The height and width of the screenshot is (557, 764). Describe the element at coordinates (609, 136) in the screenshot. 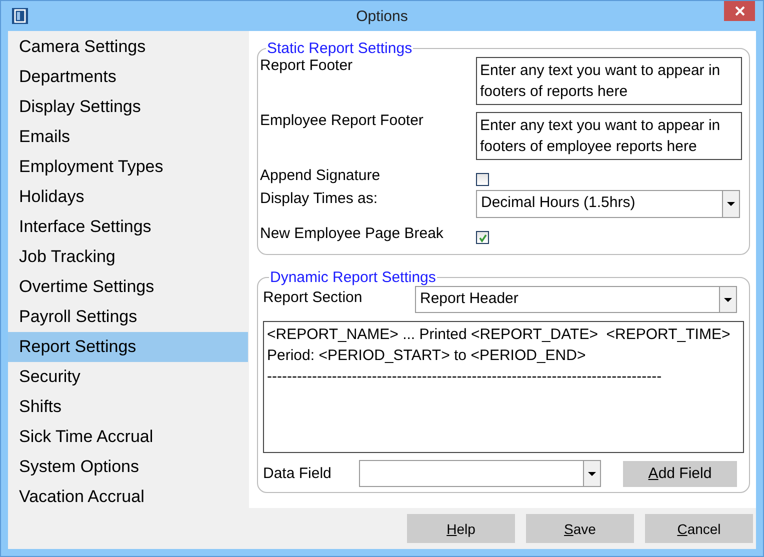

I see `text-area: Enter any text you want to appear in footers of employee reports here` at that location.